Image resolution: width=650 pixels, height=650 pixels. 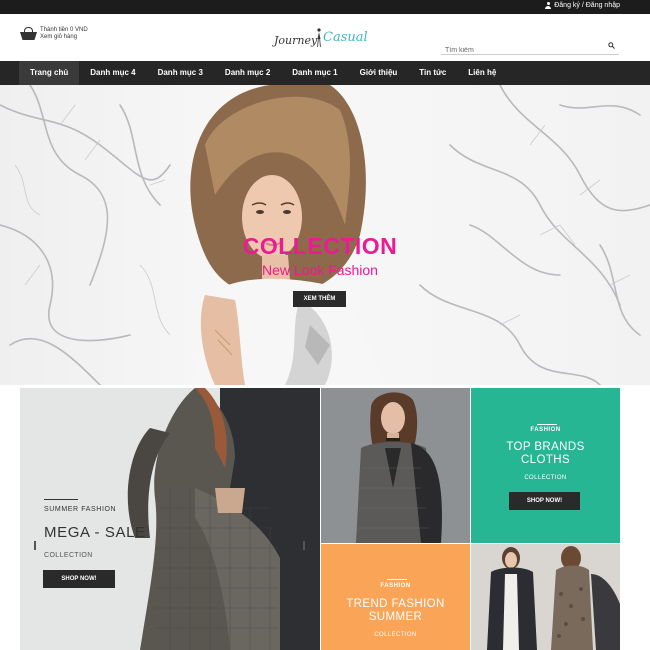 What do you see at coordinates (379, 73) in the screenshot?
I see `nav-item-about: Giới thiệu` at bounding box center [379, 73].